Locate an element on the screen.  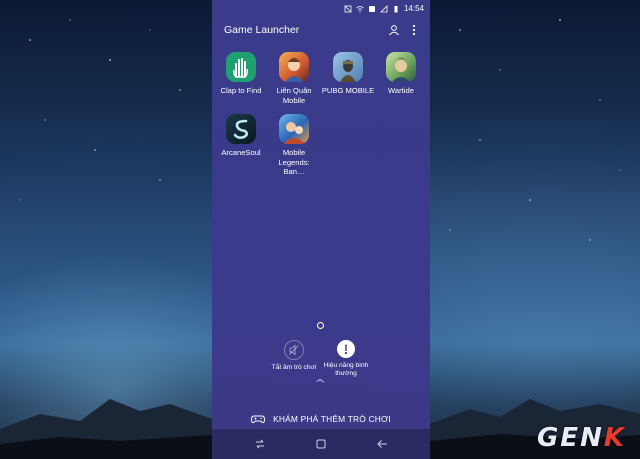
signal-icon is located at coordinates (384, 8).